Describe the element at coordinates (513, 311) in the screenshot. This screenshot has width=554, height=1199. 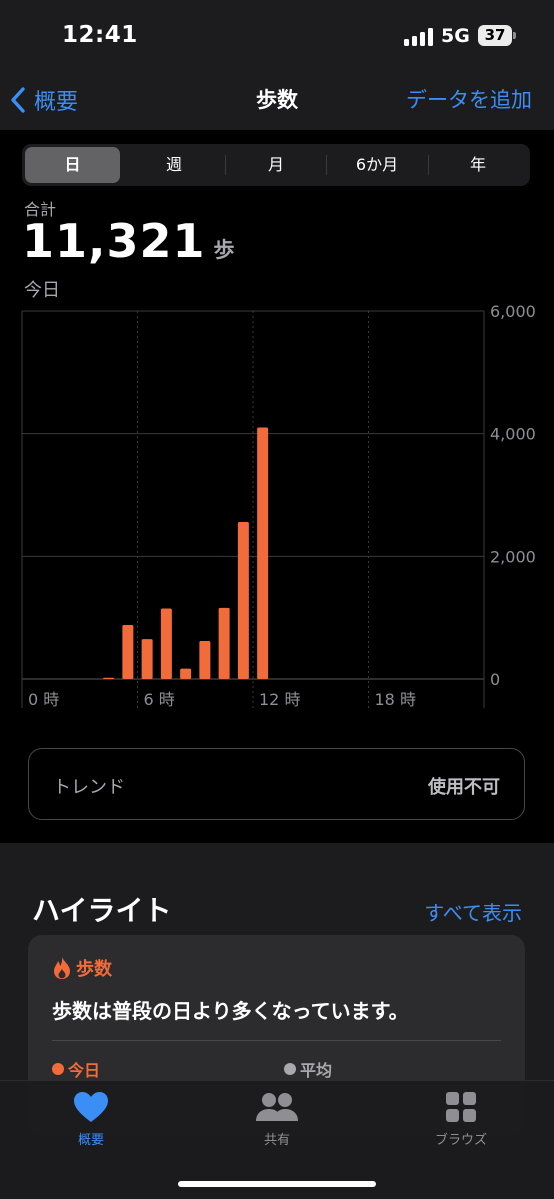
I see `y-tick-label: 6,000` at that location.